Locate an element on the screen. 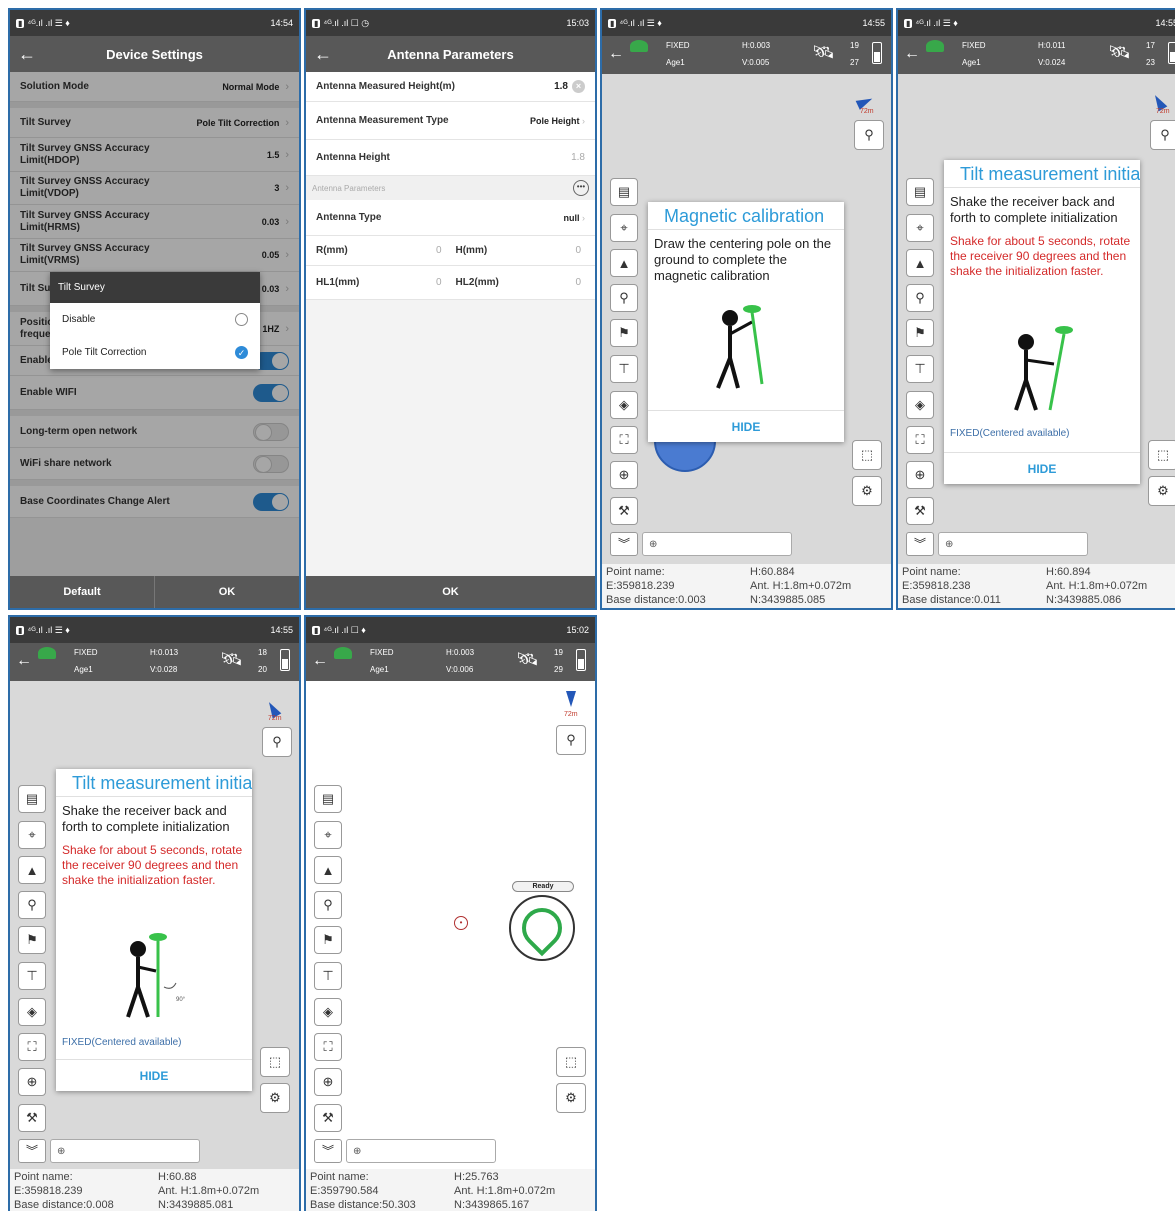  northing-value: N:3439885.081 is located at coordinates (196, 1205).